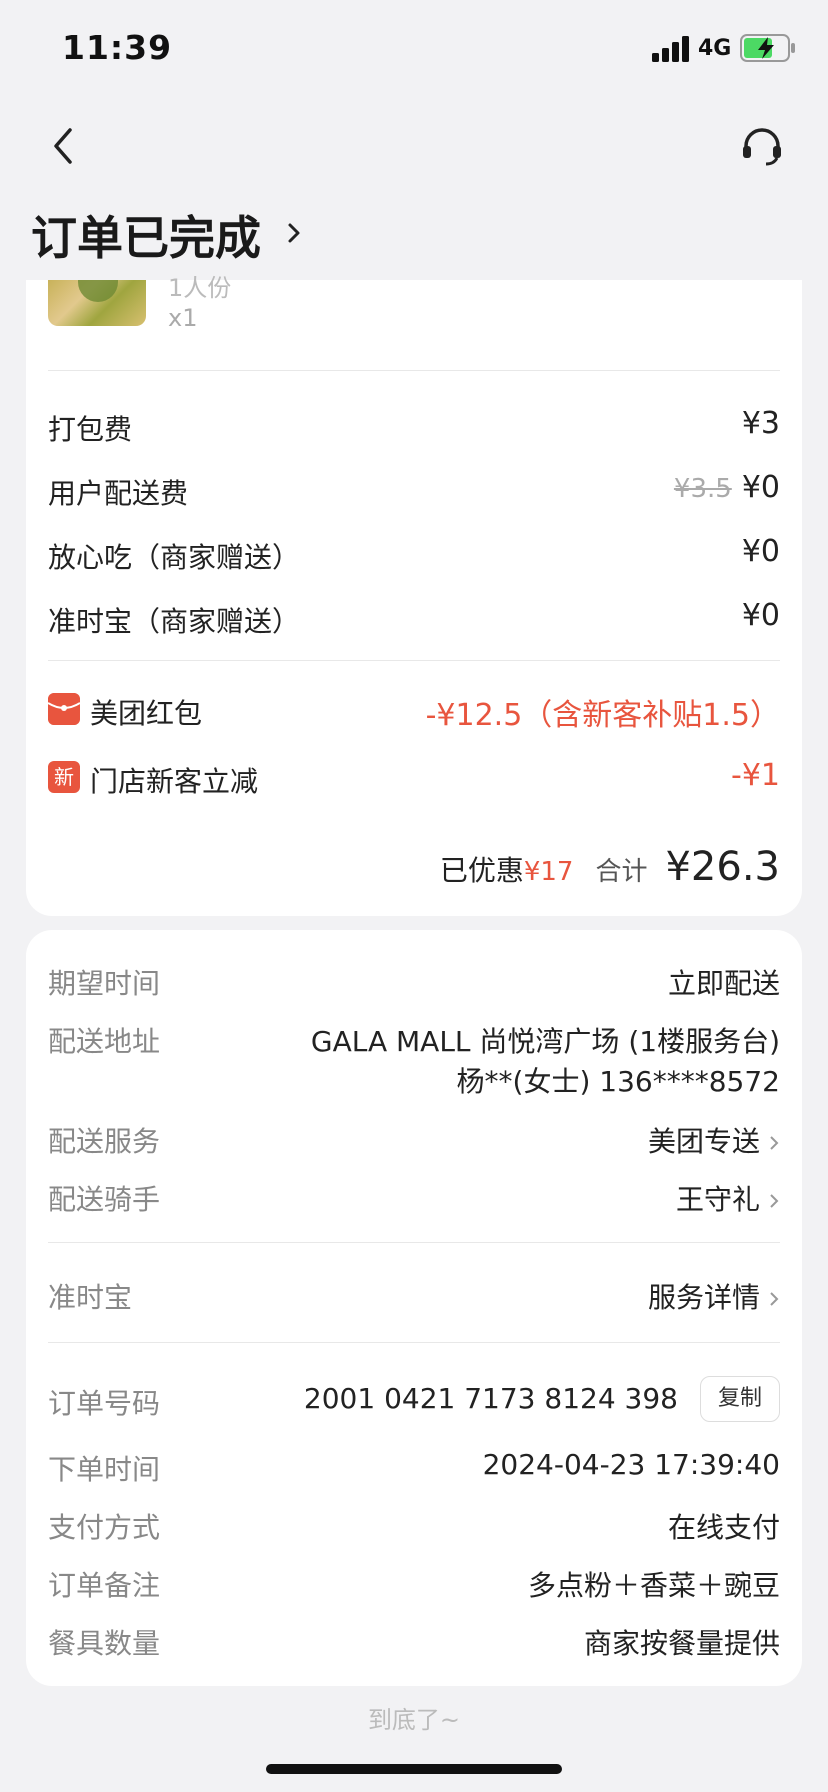 This screenshot has height=1792, width=828. I want to click on expected-time-value: 立即配送, so click(723, 983).